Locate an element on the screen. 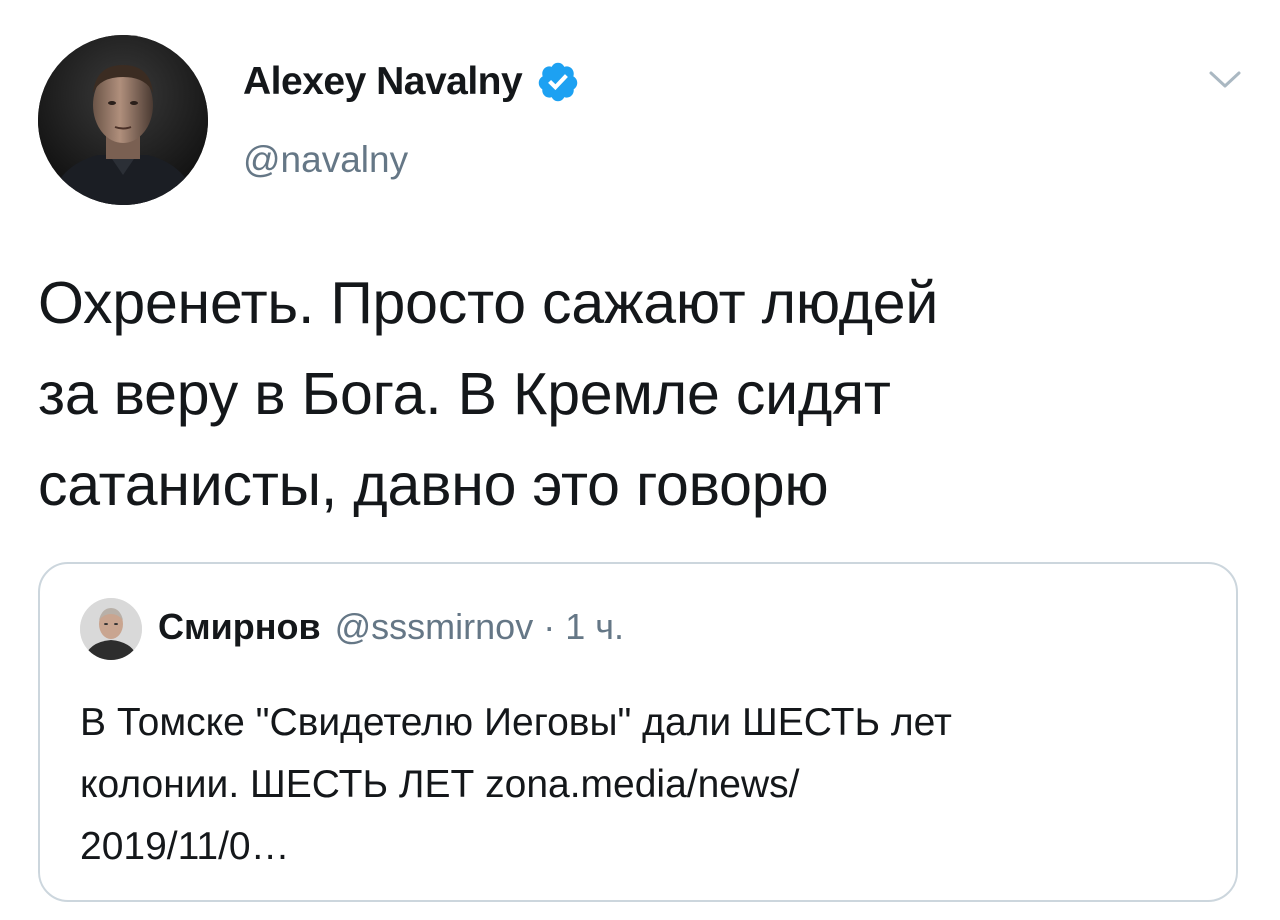 This screenshot has height=920, width=1280. author-avatar is located at coordinates (123, 120).